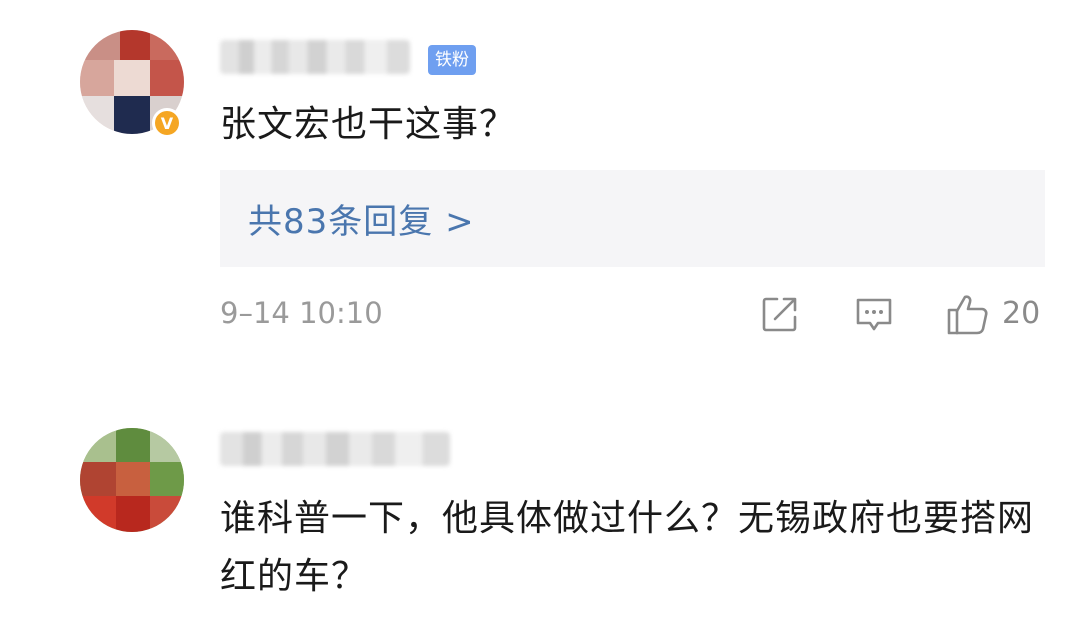 The image size is (1080, 638). Describe the element at coordinates (874, 316) in the screenshot. I see `reply-icon` at that location.